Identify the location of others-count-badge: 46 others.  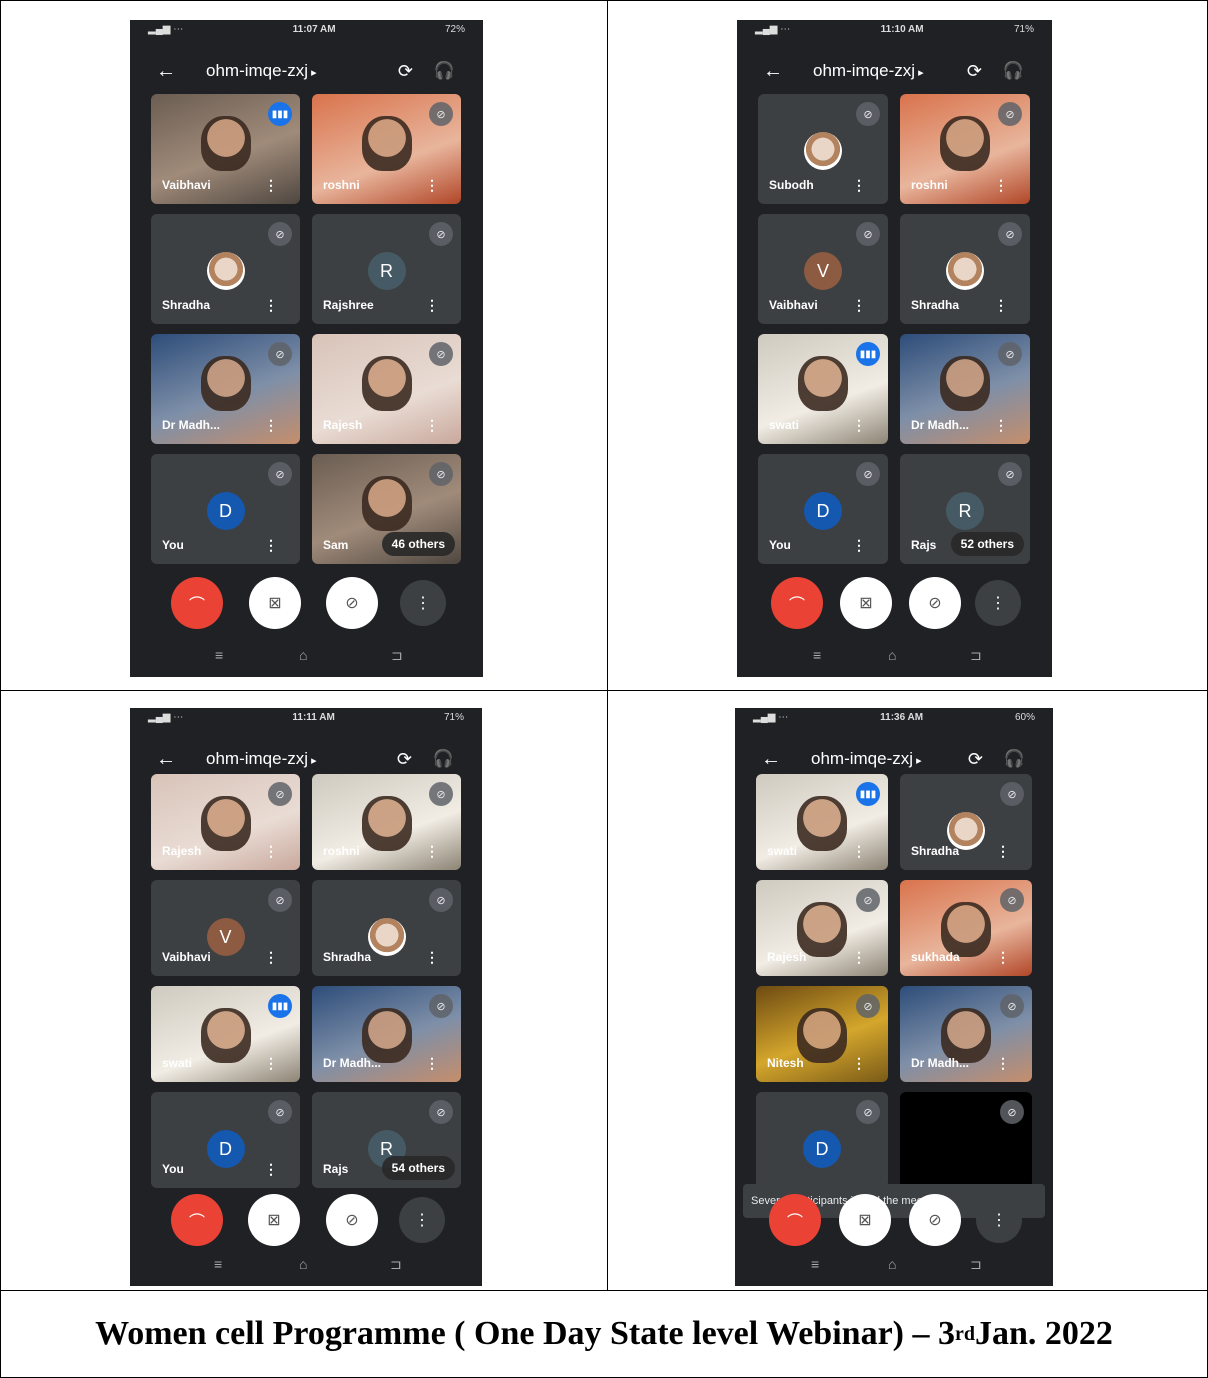
(418, 544).